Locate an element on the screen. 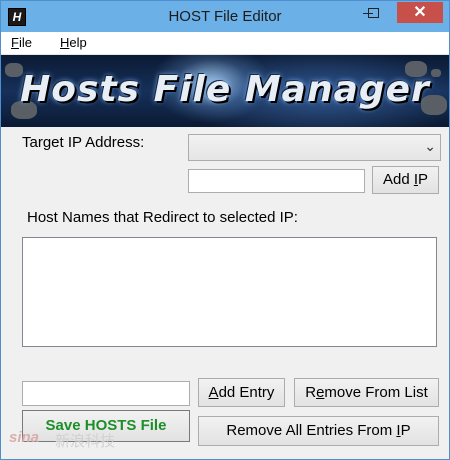  sina-logo: sina is located at coordinates (24, 437).